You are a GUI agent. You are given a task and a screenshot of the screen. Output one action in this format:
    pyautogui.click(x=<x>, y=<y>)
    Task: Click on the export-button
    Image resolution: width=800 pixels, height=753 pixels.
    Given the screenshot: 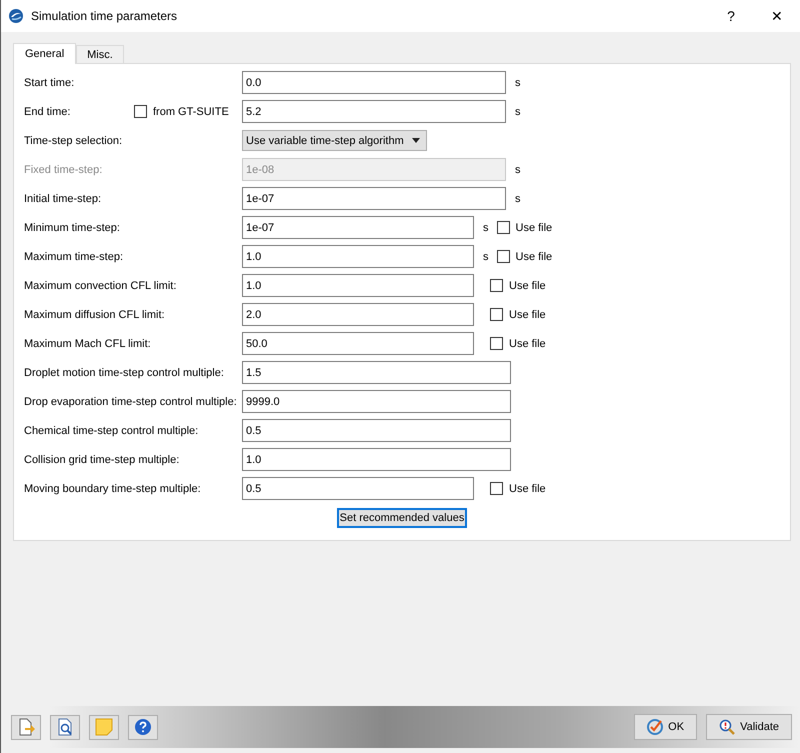 What is the action you would take?
    pyautogui.click(x=26, y=727)
    